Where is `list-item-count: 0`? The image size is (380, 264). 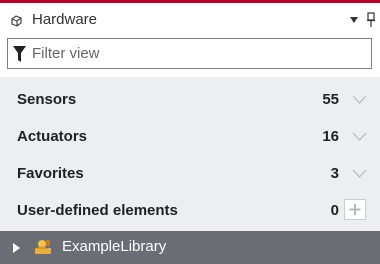 list-item-count: 0 is located at coordinates (334, 210).